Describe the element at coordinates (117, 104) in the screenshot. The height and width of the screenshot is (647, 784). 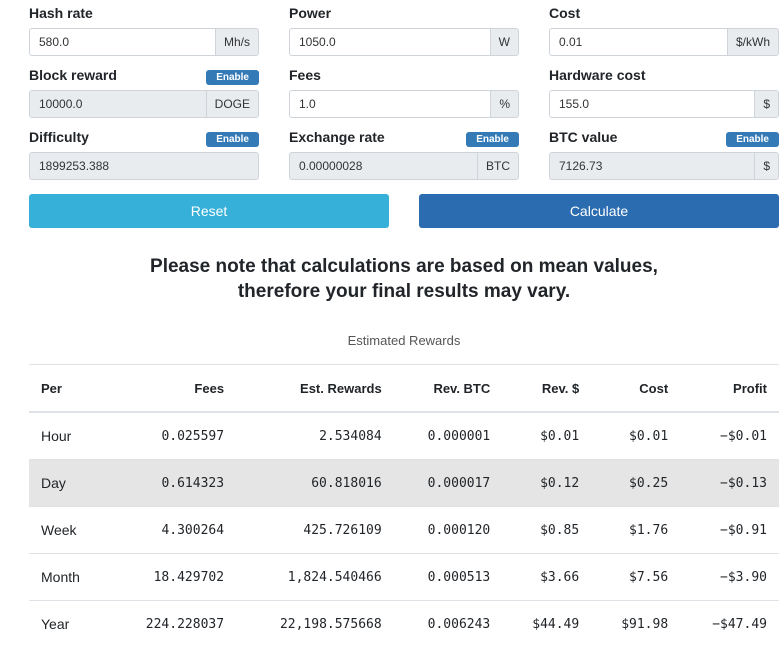
I see `block-reward-input: 10000.0` at that location.